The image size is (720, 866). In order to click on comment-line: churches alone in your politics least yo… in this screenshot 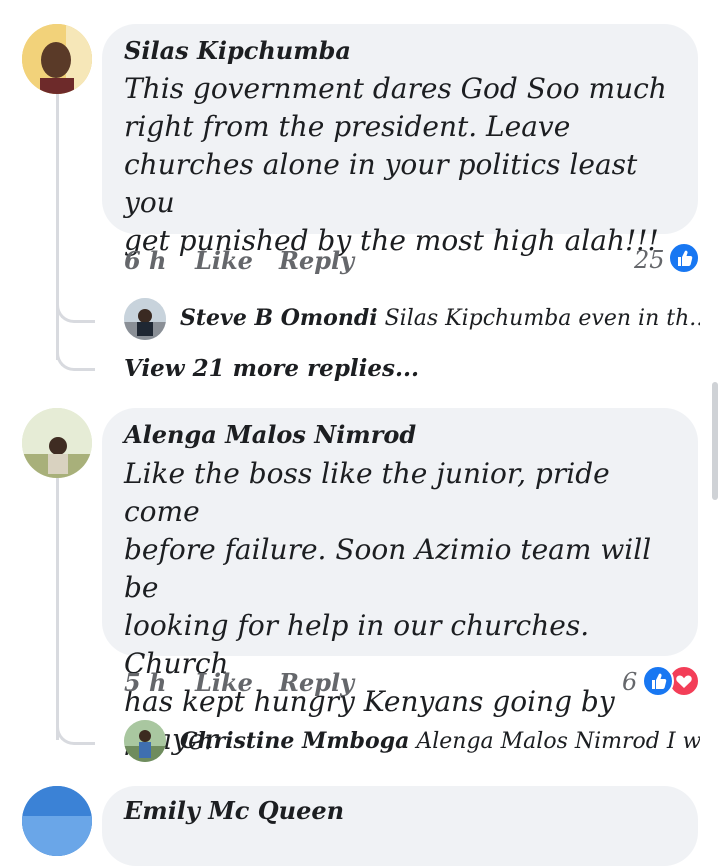, I will do `click(381, 183)`.